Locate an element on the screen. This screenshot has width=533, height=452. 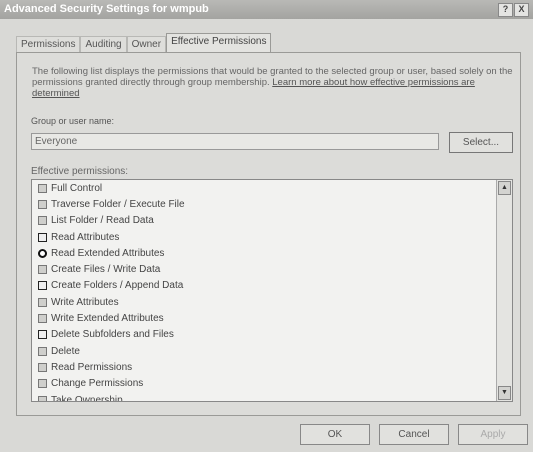
permission-label: Full Control is located at coordinates (77, 188).